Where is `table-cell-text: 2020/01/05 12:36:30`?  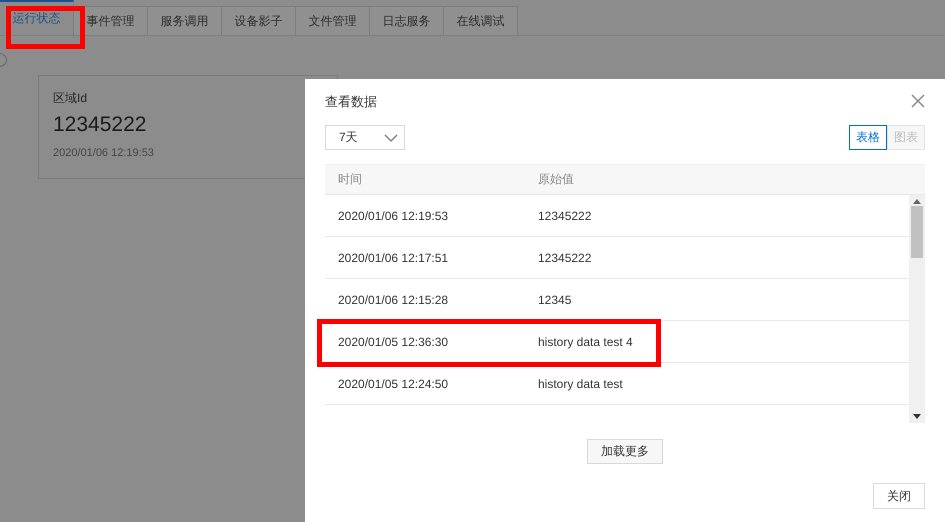
table-cell-text: 2020/01/05 12:36:30 is located at coordinates (393, 341).